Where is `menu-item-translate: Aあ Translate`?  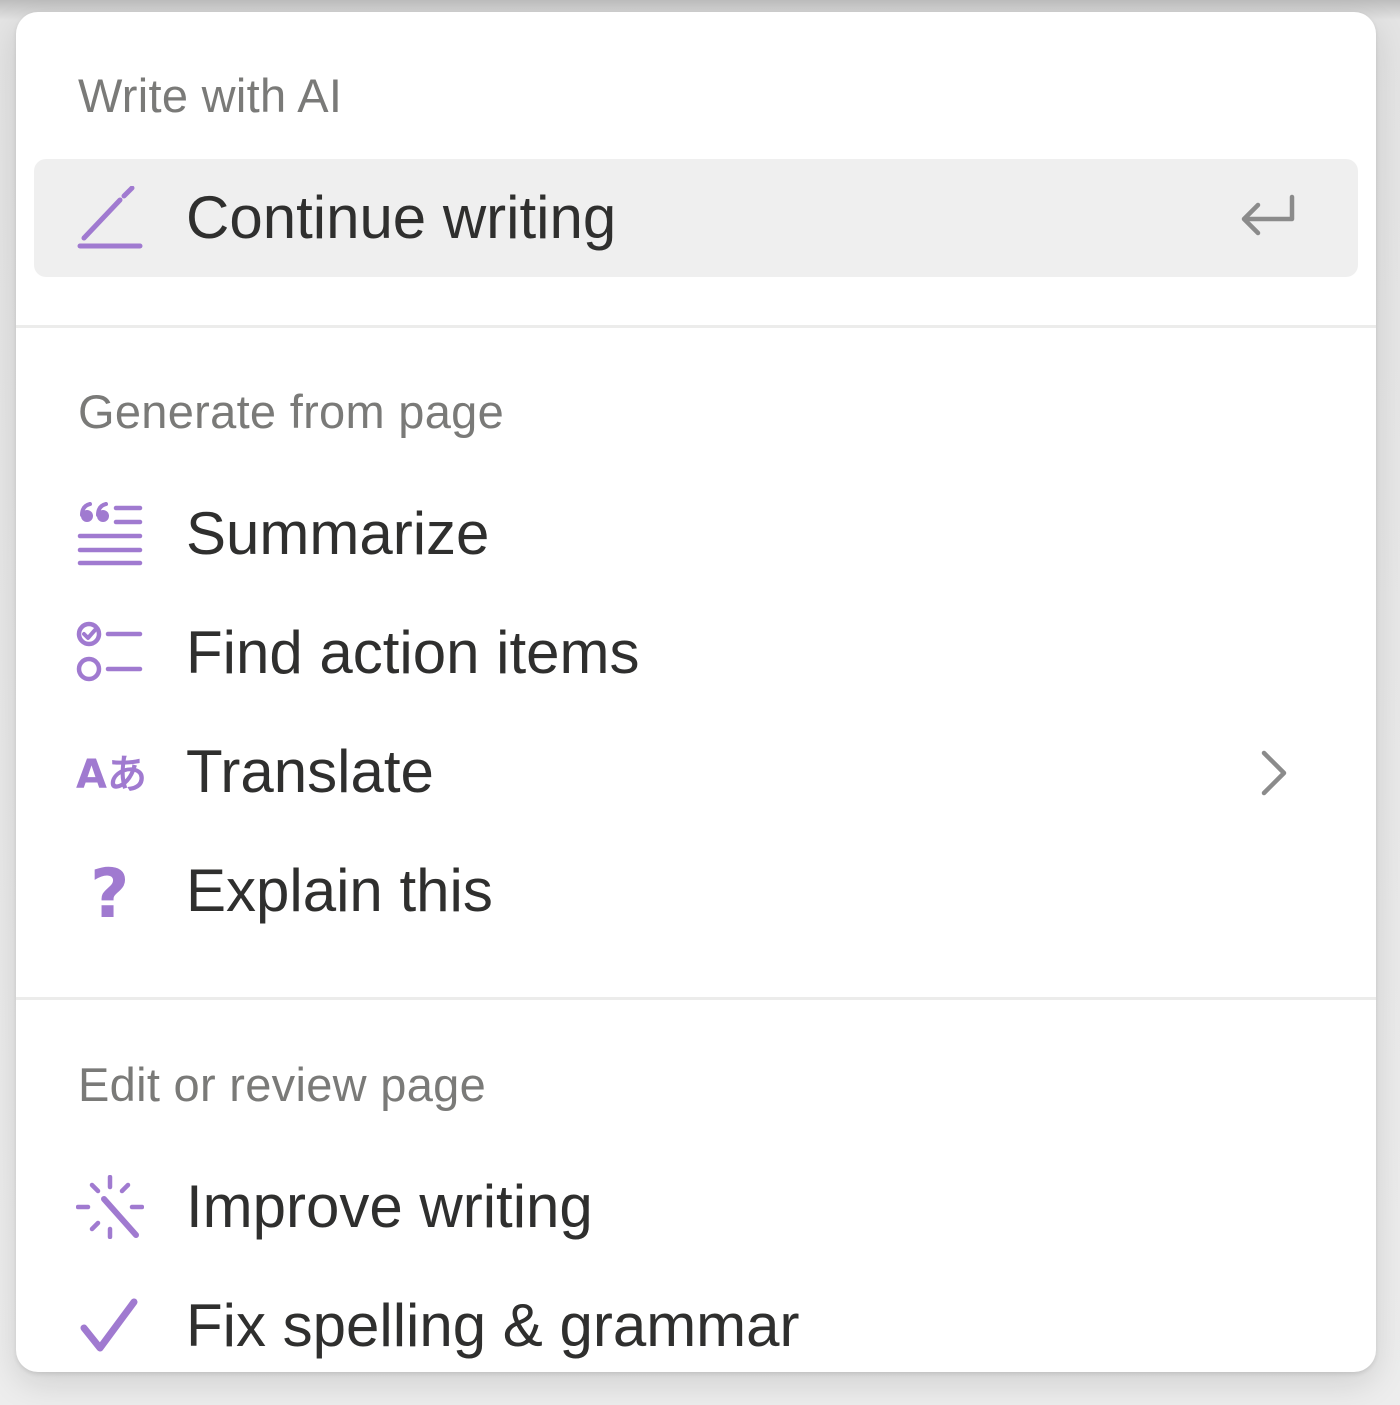
menu-item-translate: Aあ Translate is located at coordinates (696, 772).